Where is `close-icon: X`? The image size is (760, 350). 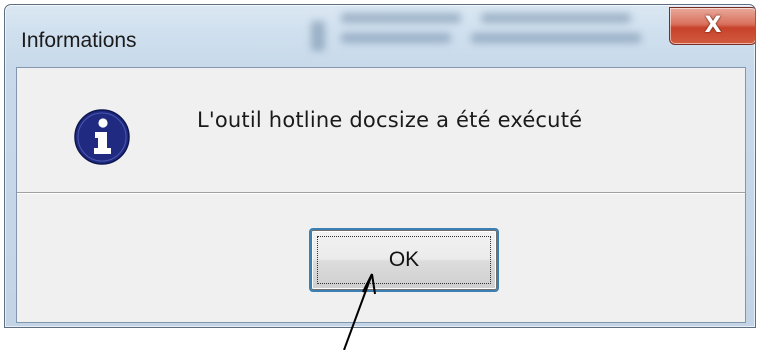
close-icon: X is located at coordinates (713, 25).